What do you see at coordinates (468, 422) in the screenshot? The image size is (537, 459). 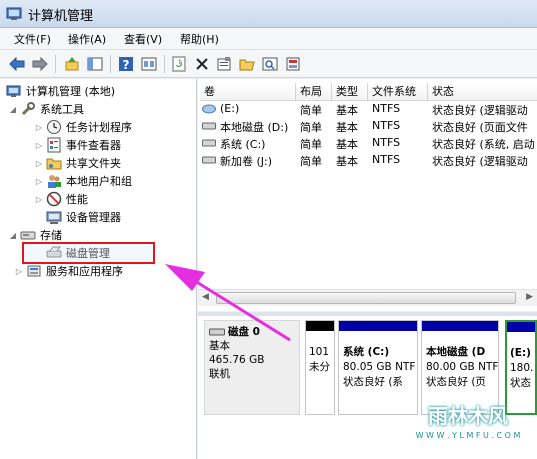 I see `watermark-logo: 雨林木风 W W W . Y L M F U . C O M` at bounding box center [468, 422].